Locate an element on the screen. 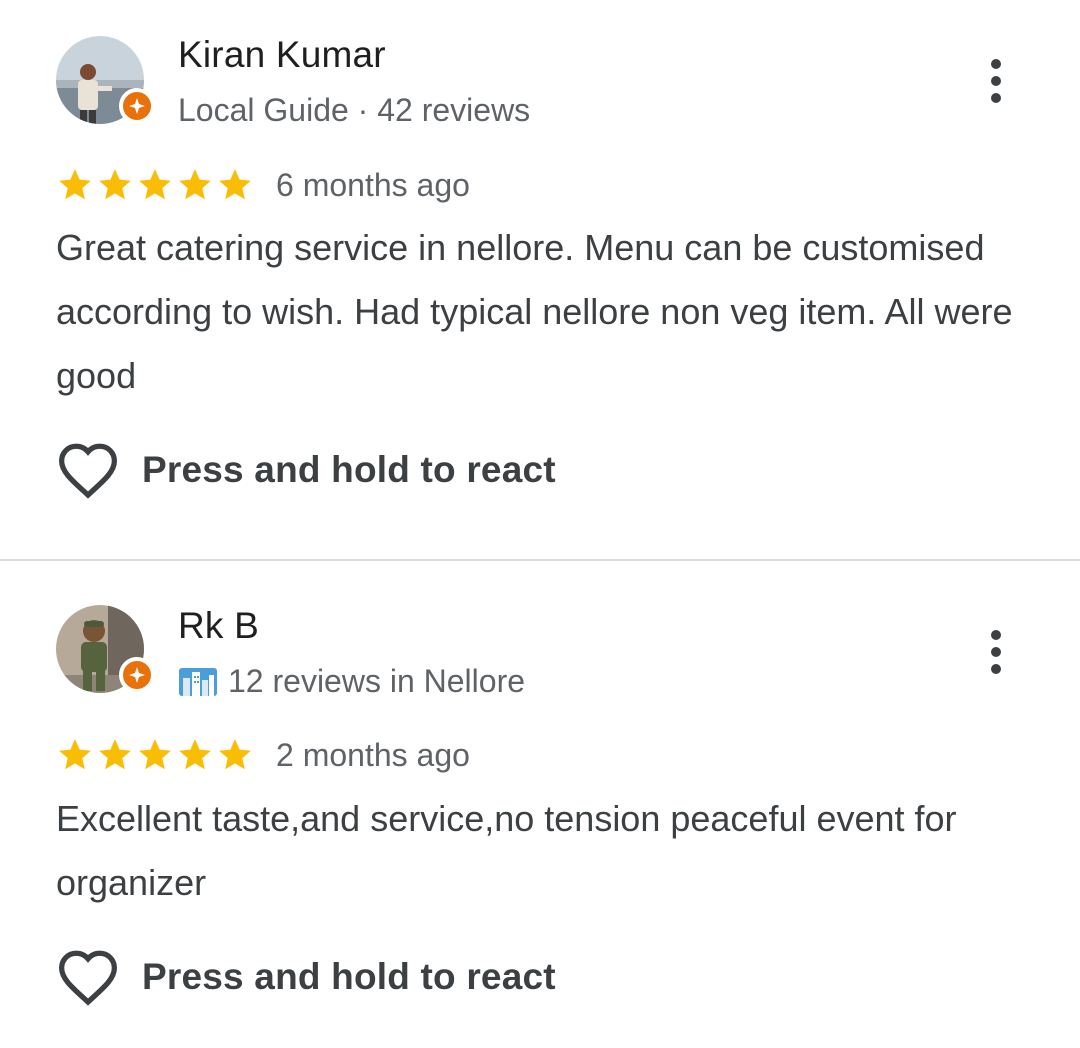  reviewer-meta-text: 12 reviews in Nellore is located at coordinates (377, 681).